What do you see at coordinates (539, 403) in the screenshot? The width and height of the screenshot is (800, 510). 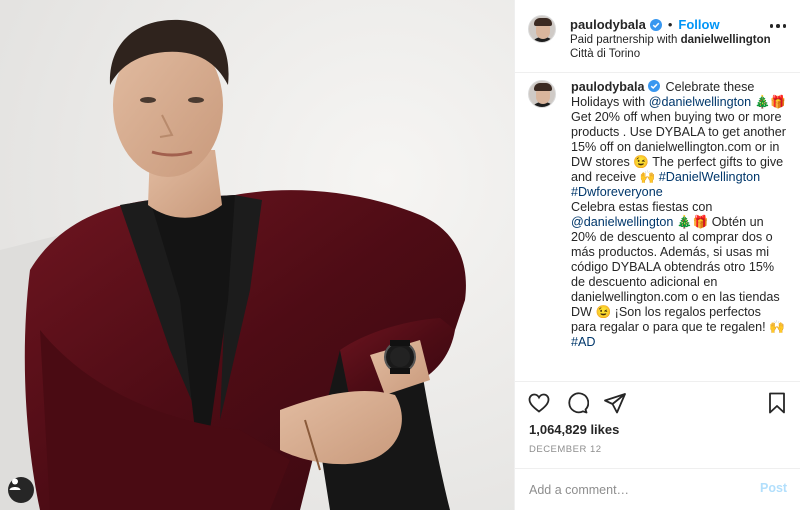 I see `heart-icon` at bounding box center [539, 403].